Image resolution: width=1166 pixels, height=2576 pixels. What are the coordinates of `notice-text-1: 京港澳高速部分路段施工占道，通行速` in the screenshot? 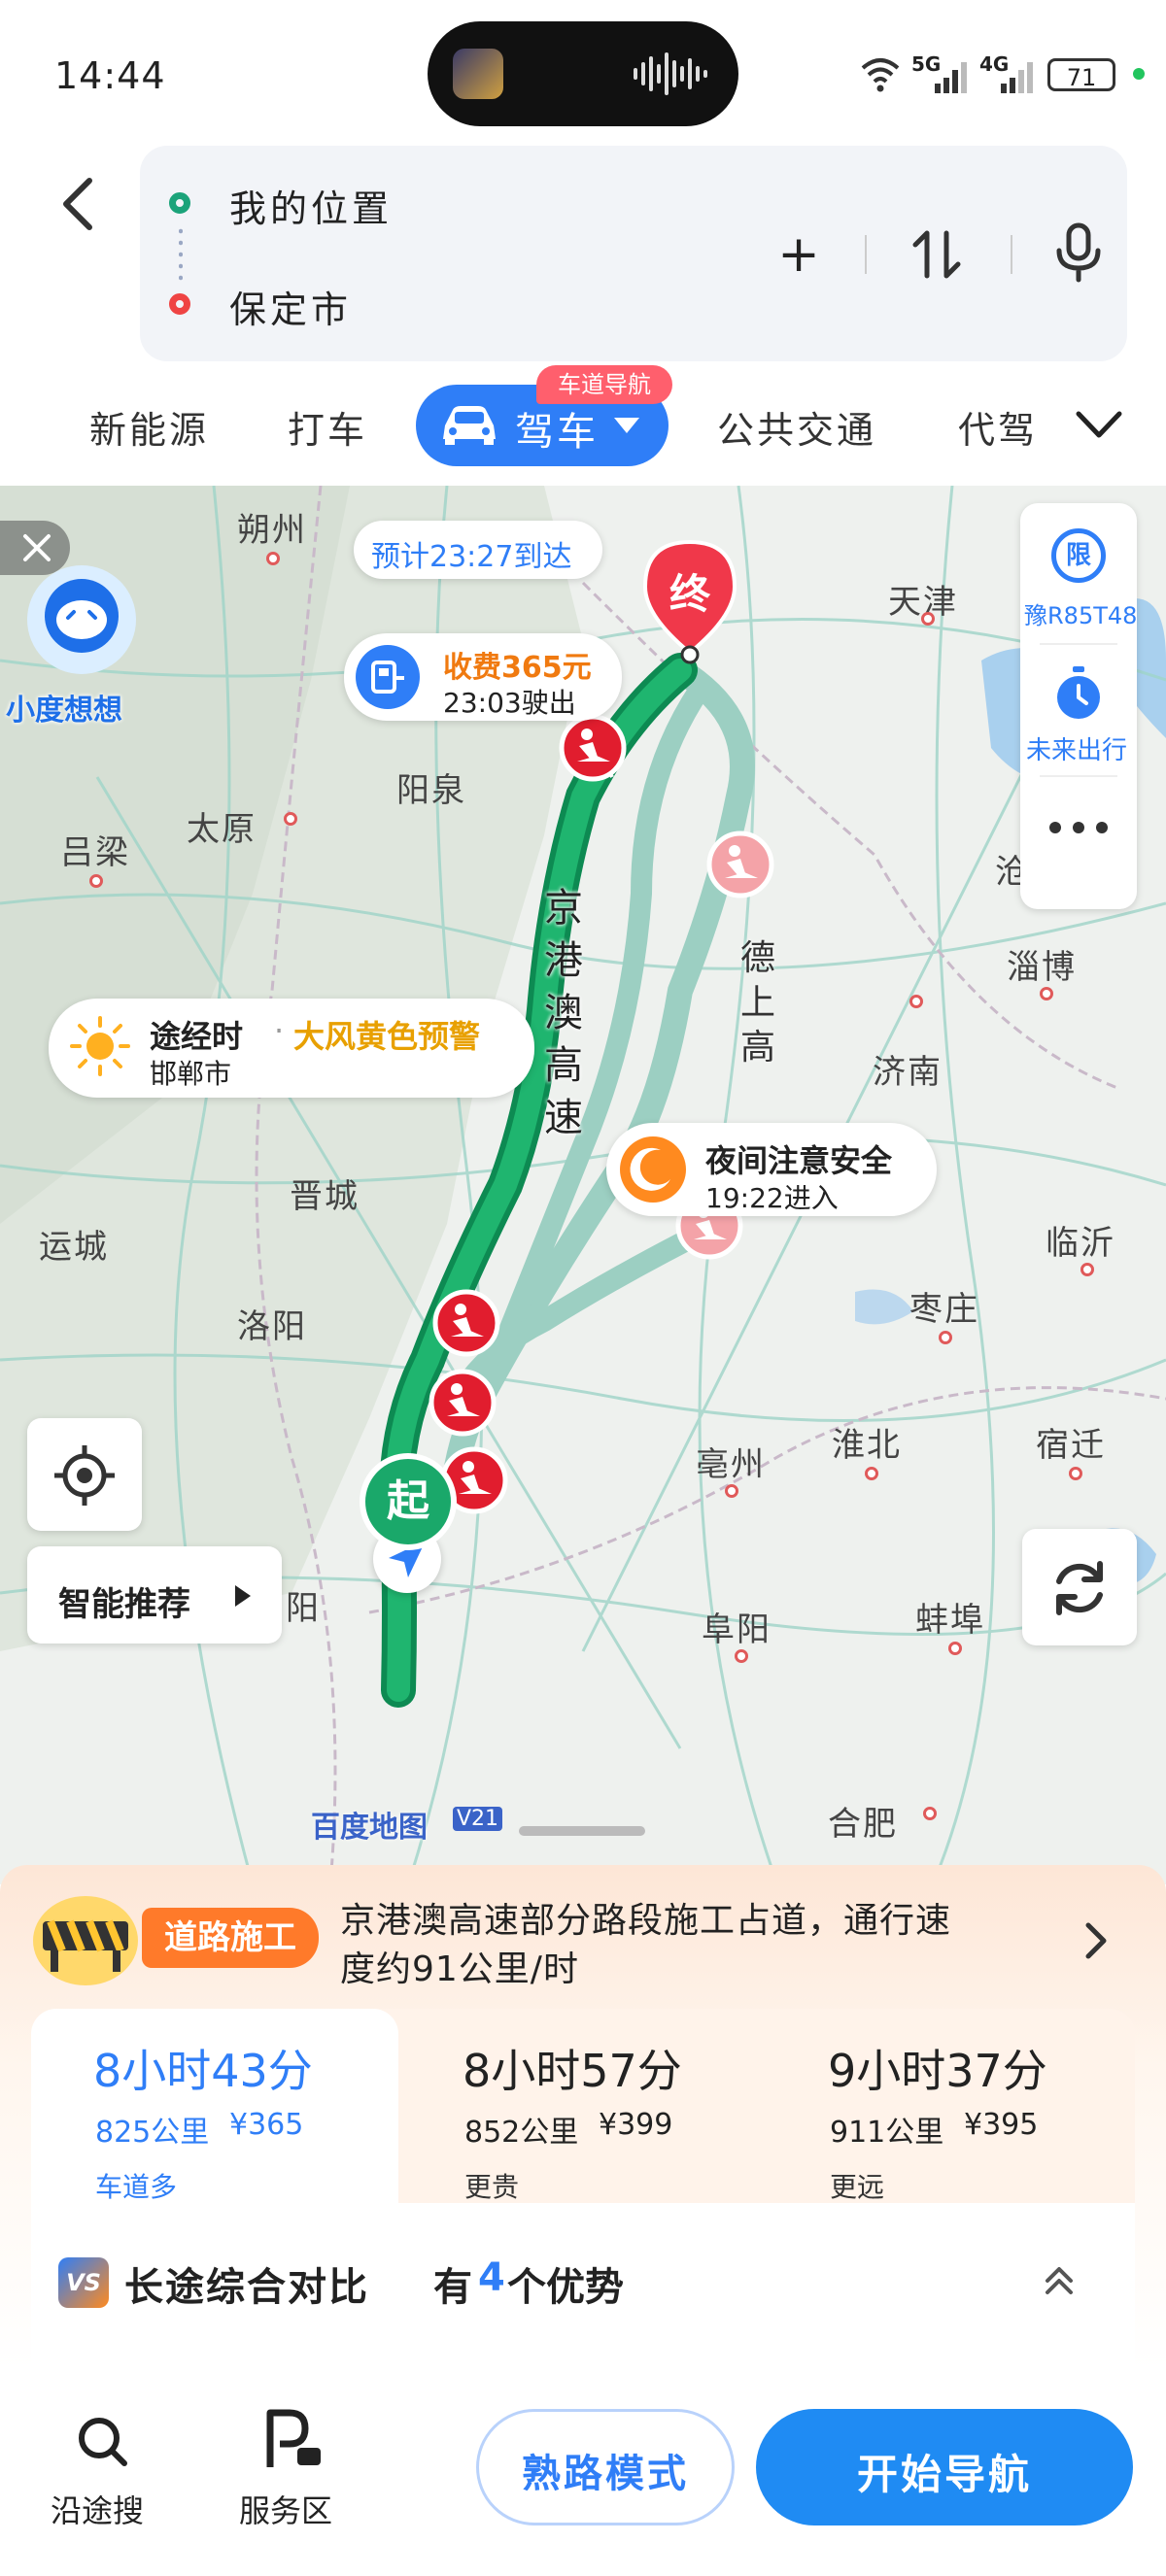 It's located at (645, 1917).